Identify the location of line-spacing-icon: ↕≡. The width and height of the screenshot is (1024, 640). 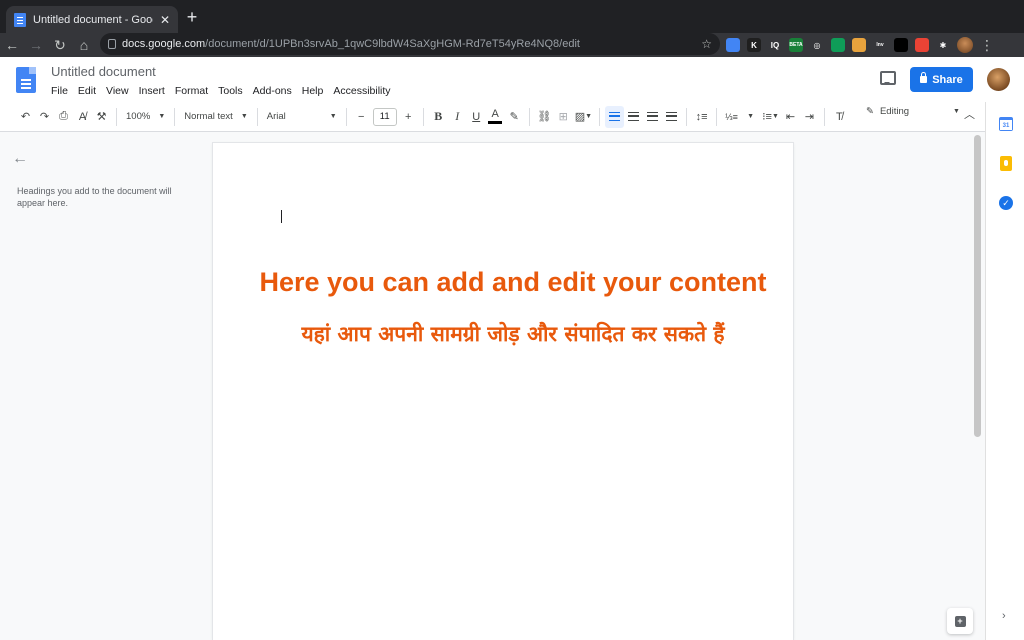
(701, 117).